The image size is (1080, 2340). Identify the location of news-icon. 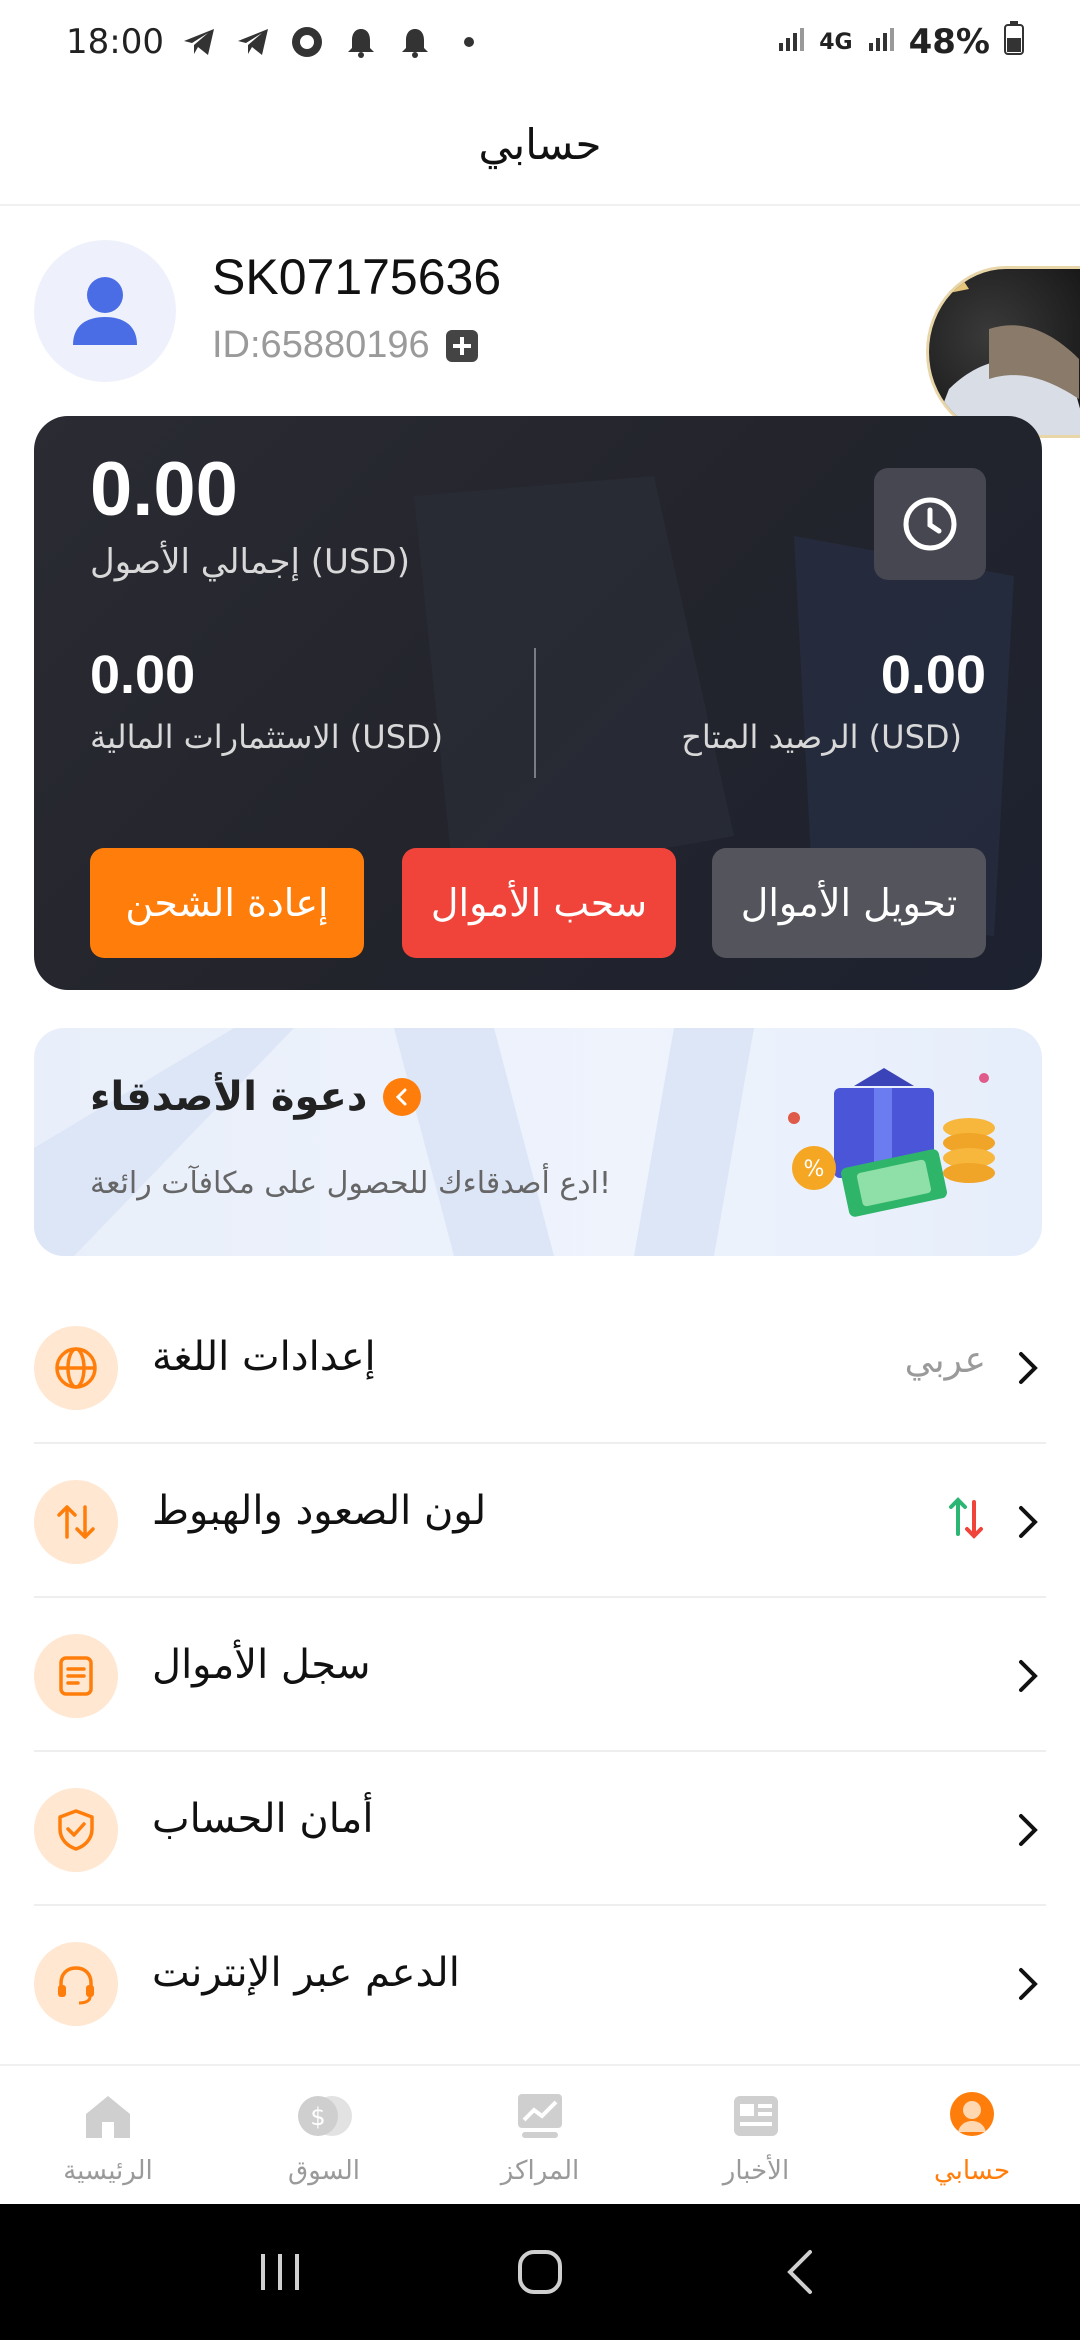
(756, 2116).